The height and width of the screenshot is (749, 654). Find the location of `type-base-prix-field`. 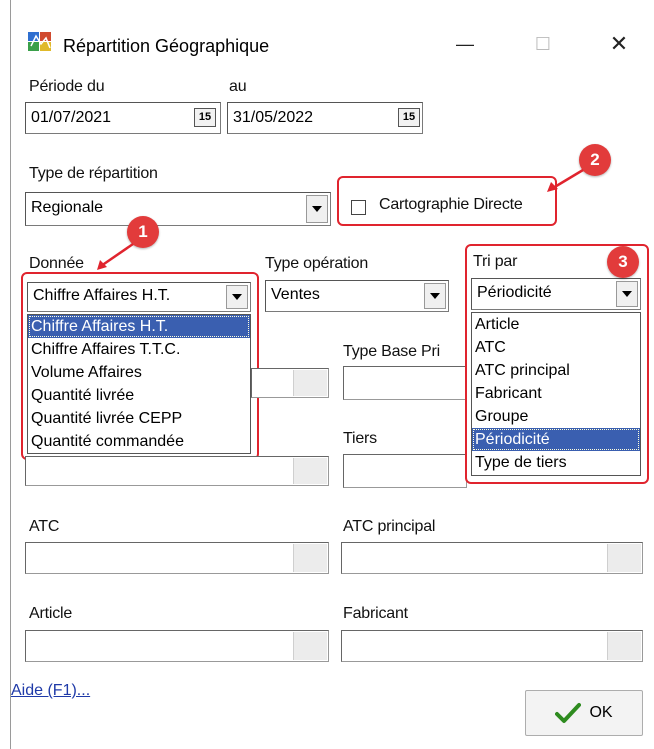

type-base-prix-field is located at coordinates (405, 383).